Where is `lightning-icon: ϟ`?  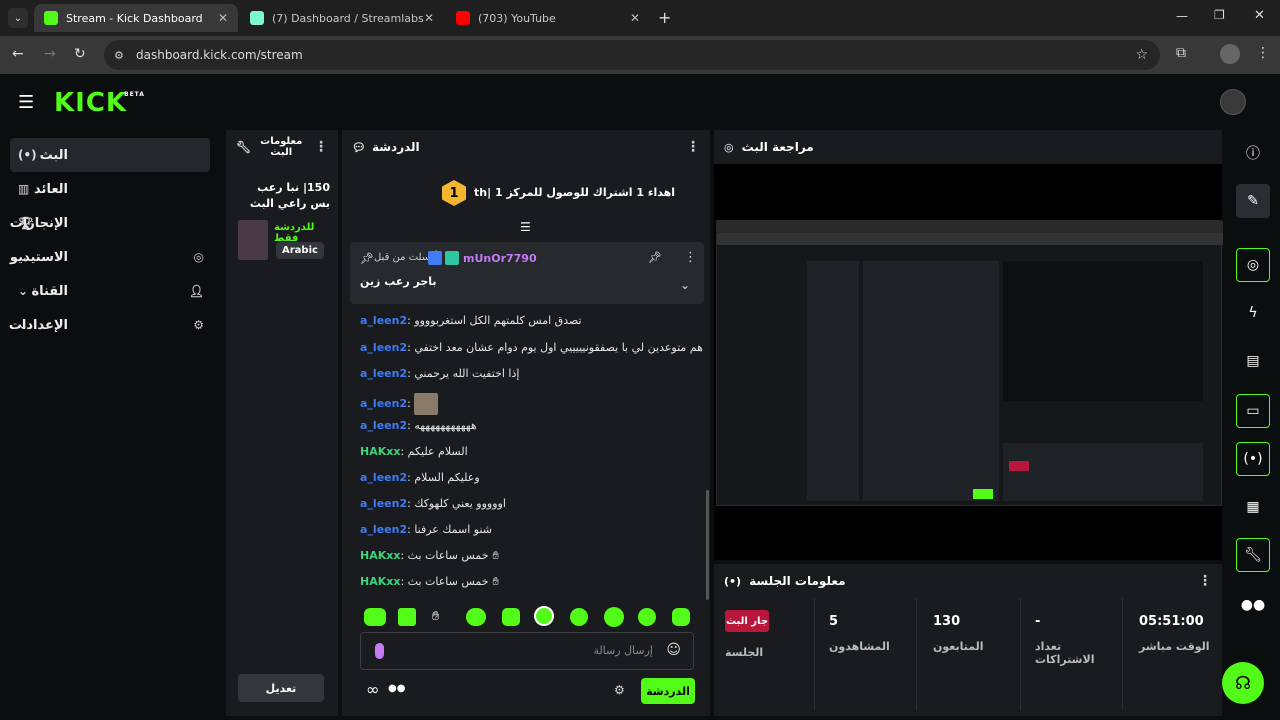 lightning-icon: ϟ is located at coordinates (1253, 313).